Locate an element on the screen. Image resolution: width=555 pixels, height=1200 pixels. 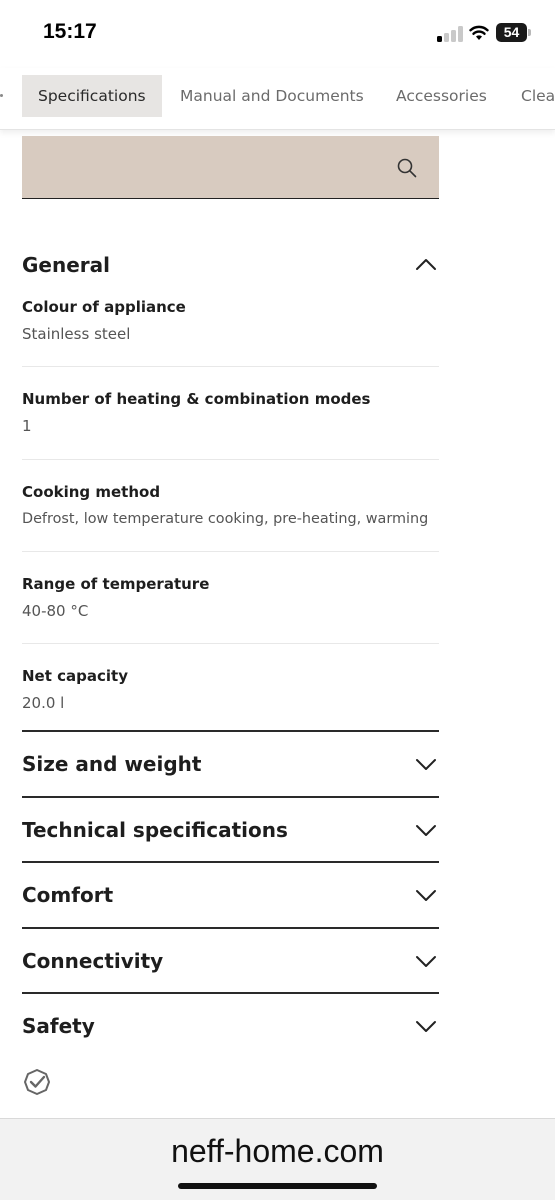
certificate-icon is located at coordinates (37, 1082).